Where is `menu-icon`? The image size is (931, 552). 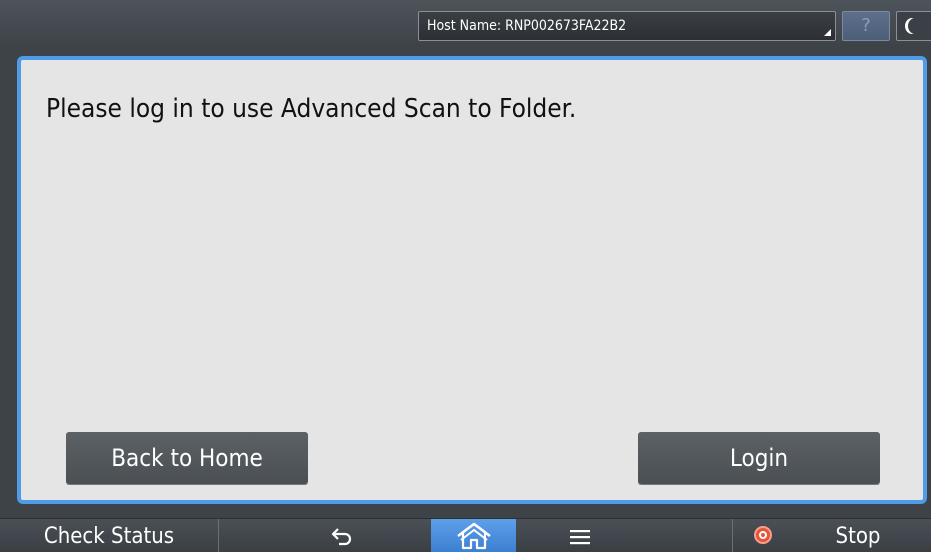 menu-icon is located at coordinates (580, 537).